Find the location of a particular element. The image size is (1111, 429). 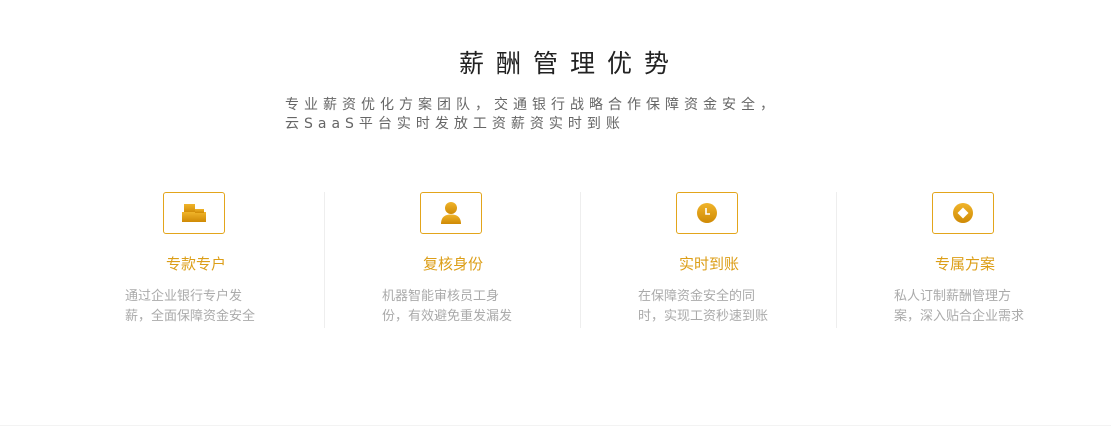

subtitle-line-2: 云SaaS平台实时发放工资薪资实时到账 is located at coordinates (455, 124).